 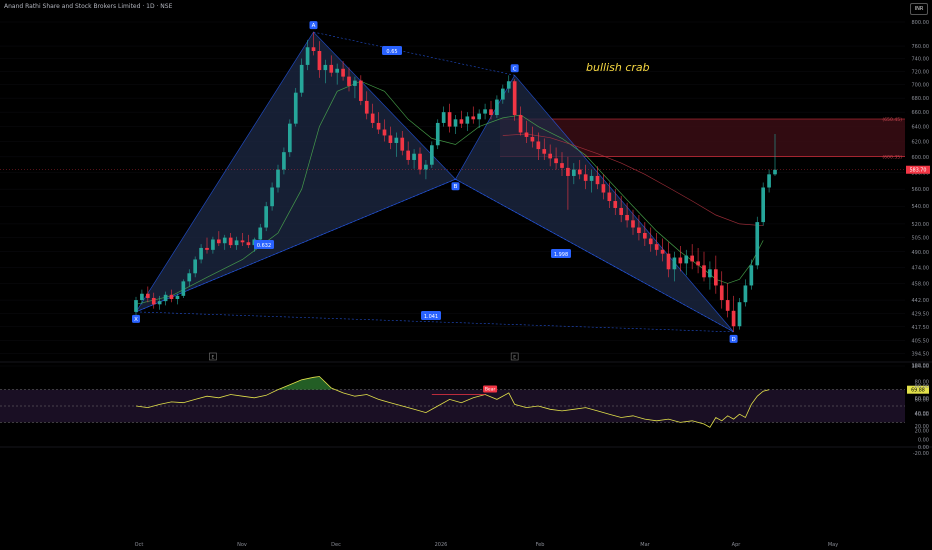 What do you see at coordinates (921, 60) in the screenshot?
I see `price-axis-tick: 740.00` at bounding box center [921, 60].